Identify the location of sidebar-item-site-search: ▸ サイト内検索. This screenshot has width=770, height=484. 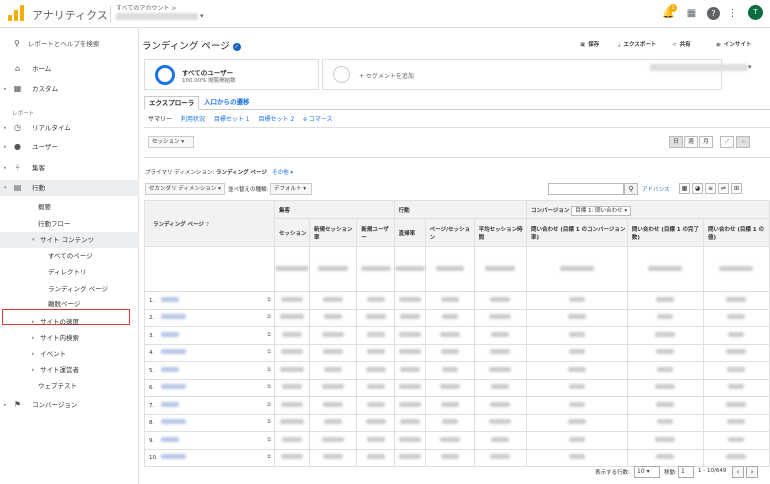
(69, 338).